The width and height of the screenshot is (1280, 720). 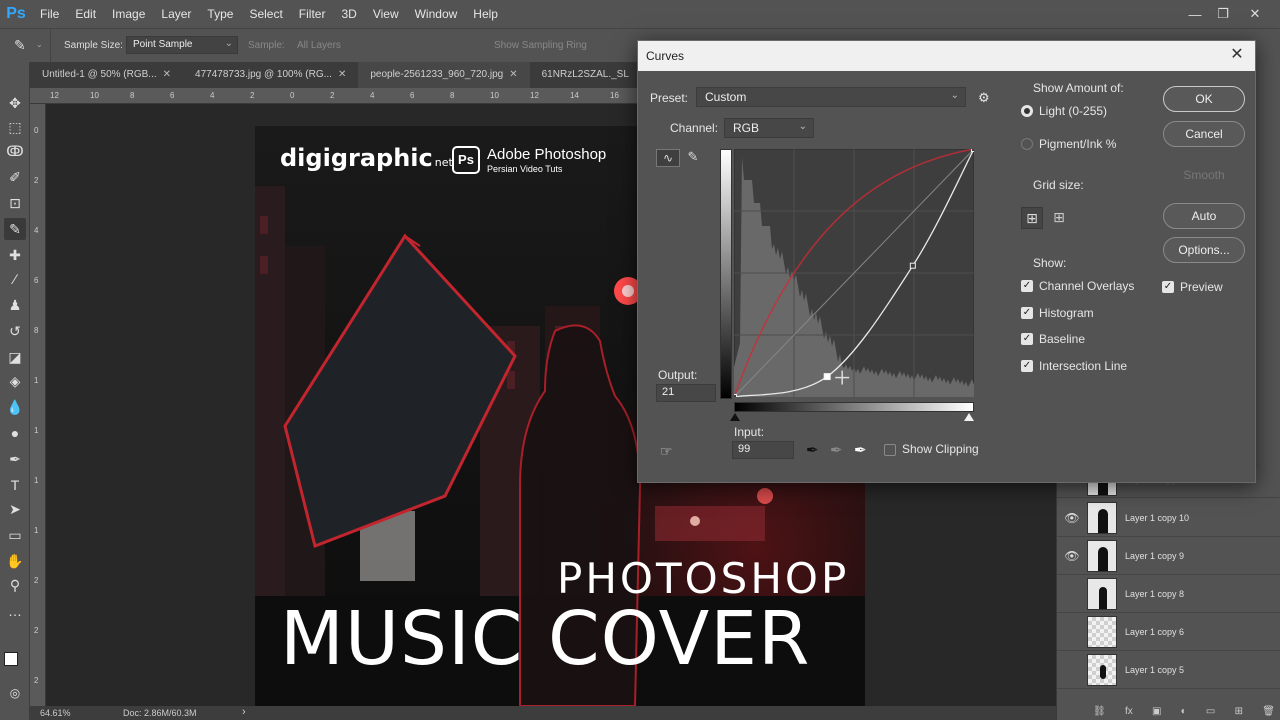 What do you see at coordinates (348, 14) in the screenshot?
I see `menu-3d: 3D` at bounding box center [348, 14].